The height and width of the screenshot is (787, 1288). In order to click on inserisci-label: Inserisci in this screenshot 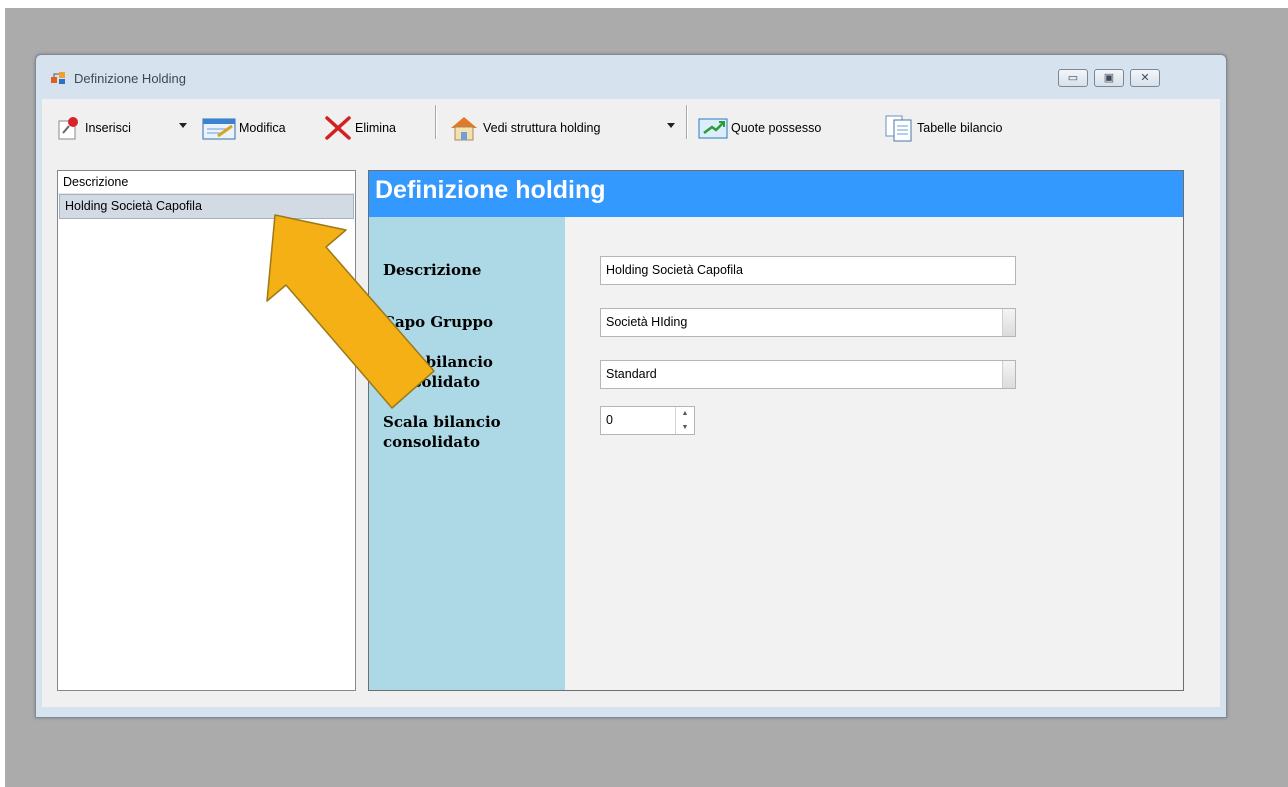, I will do `click(108, 128)`.